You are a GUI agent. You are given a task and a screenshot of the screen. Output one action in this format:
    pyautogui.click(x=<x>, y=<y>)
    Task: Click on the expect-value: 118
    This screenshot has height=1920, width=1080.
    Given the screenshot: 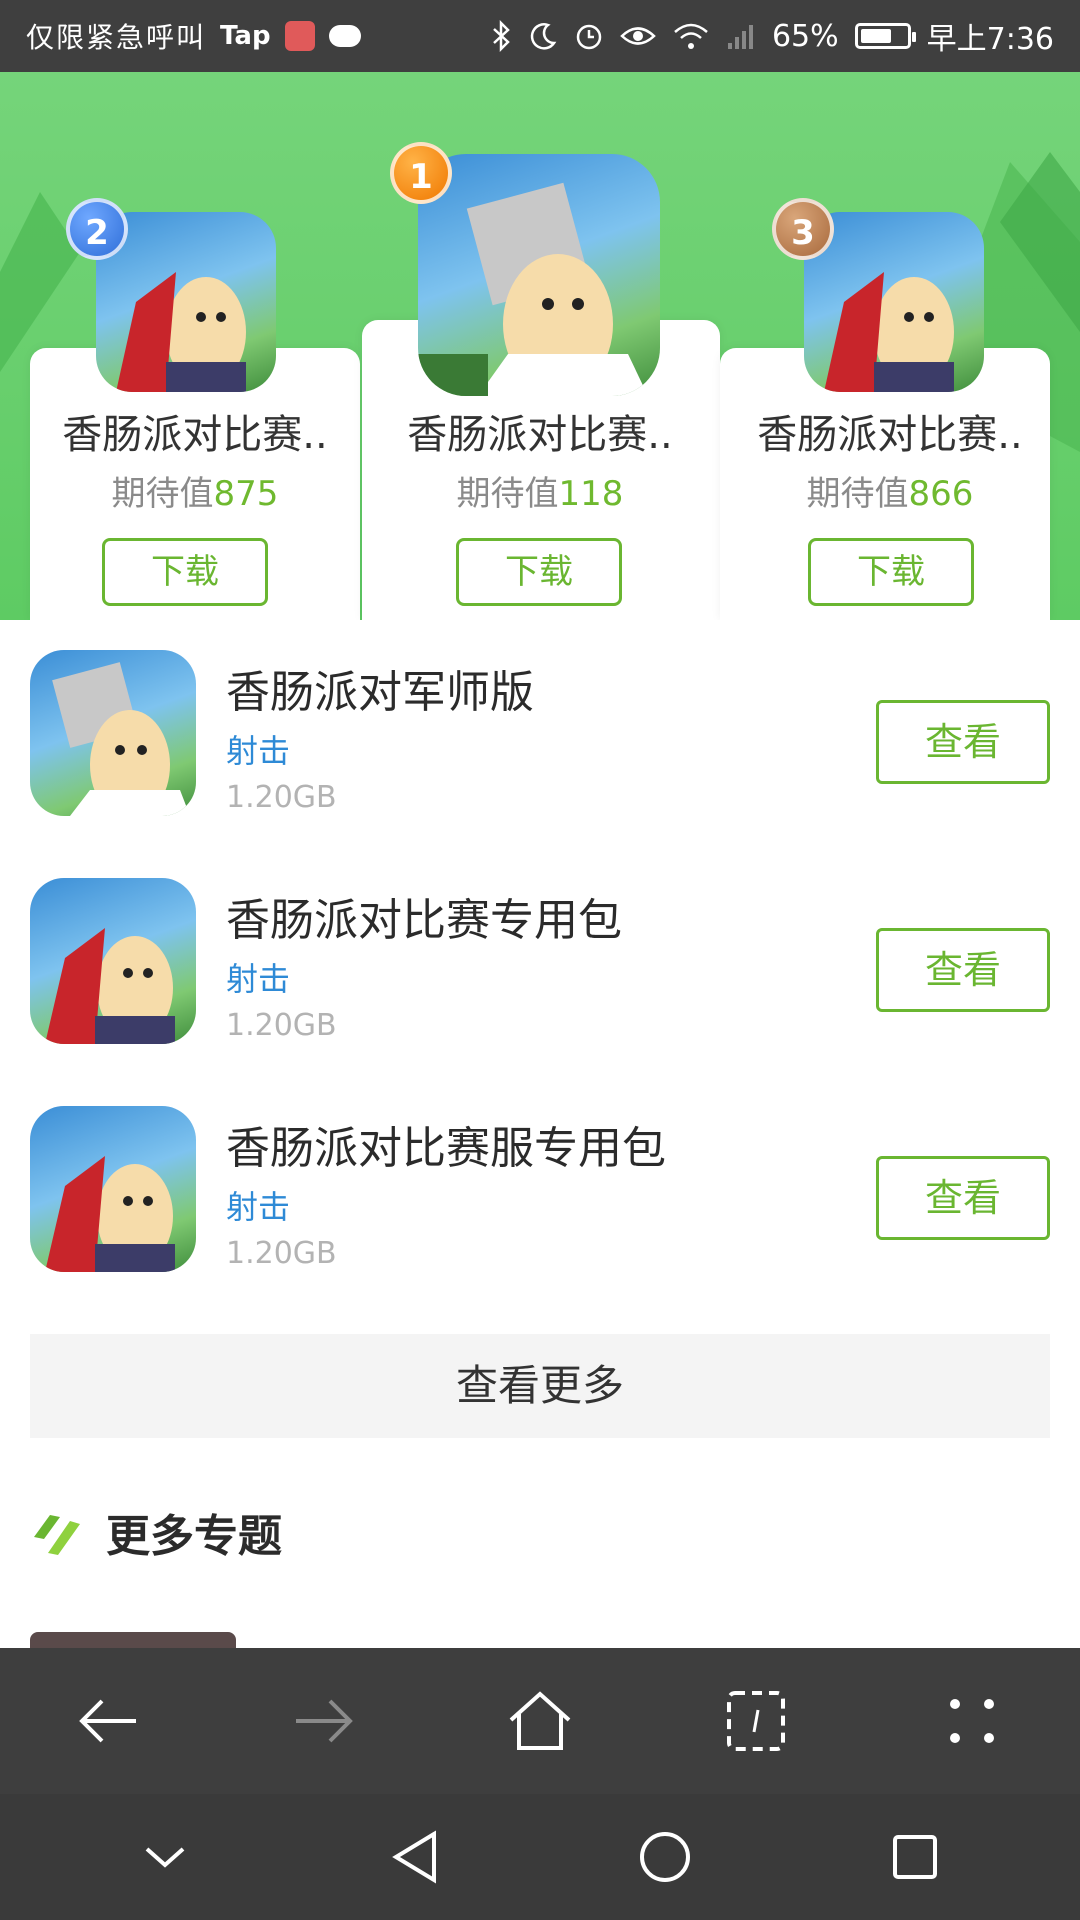 What is the action you would take?
    pyautogui.click(x=591, y=494)
    